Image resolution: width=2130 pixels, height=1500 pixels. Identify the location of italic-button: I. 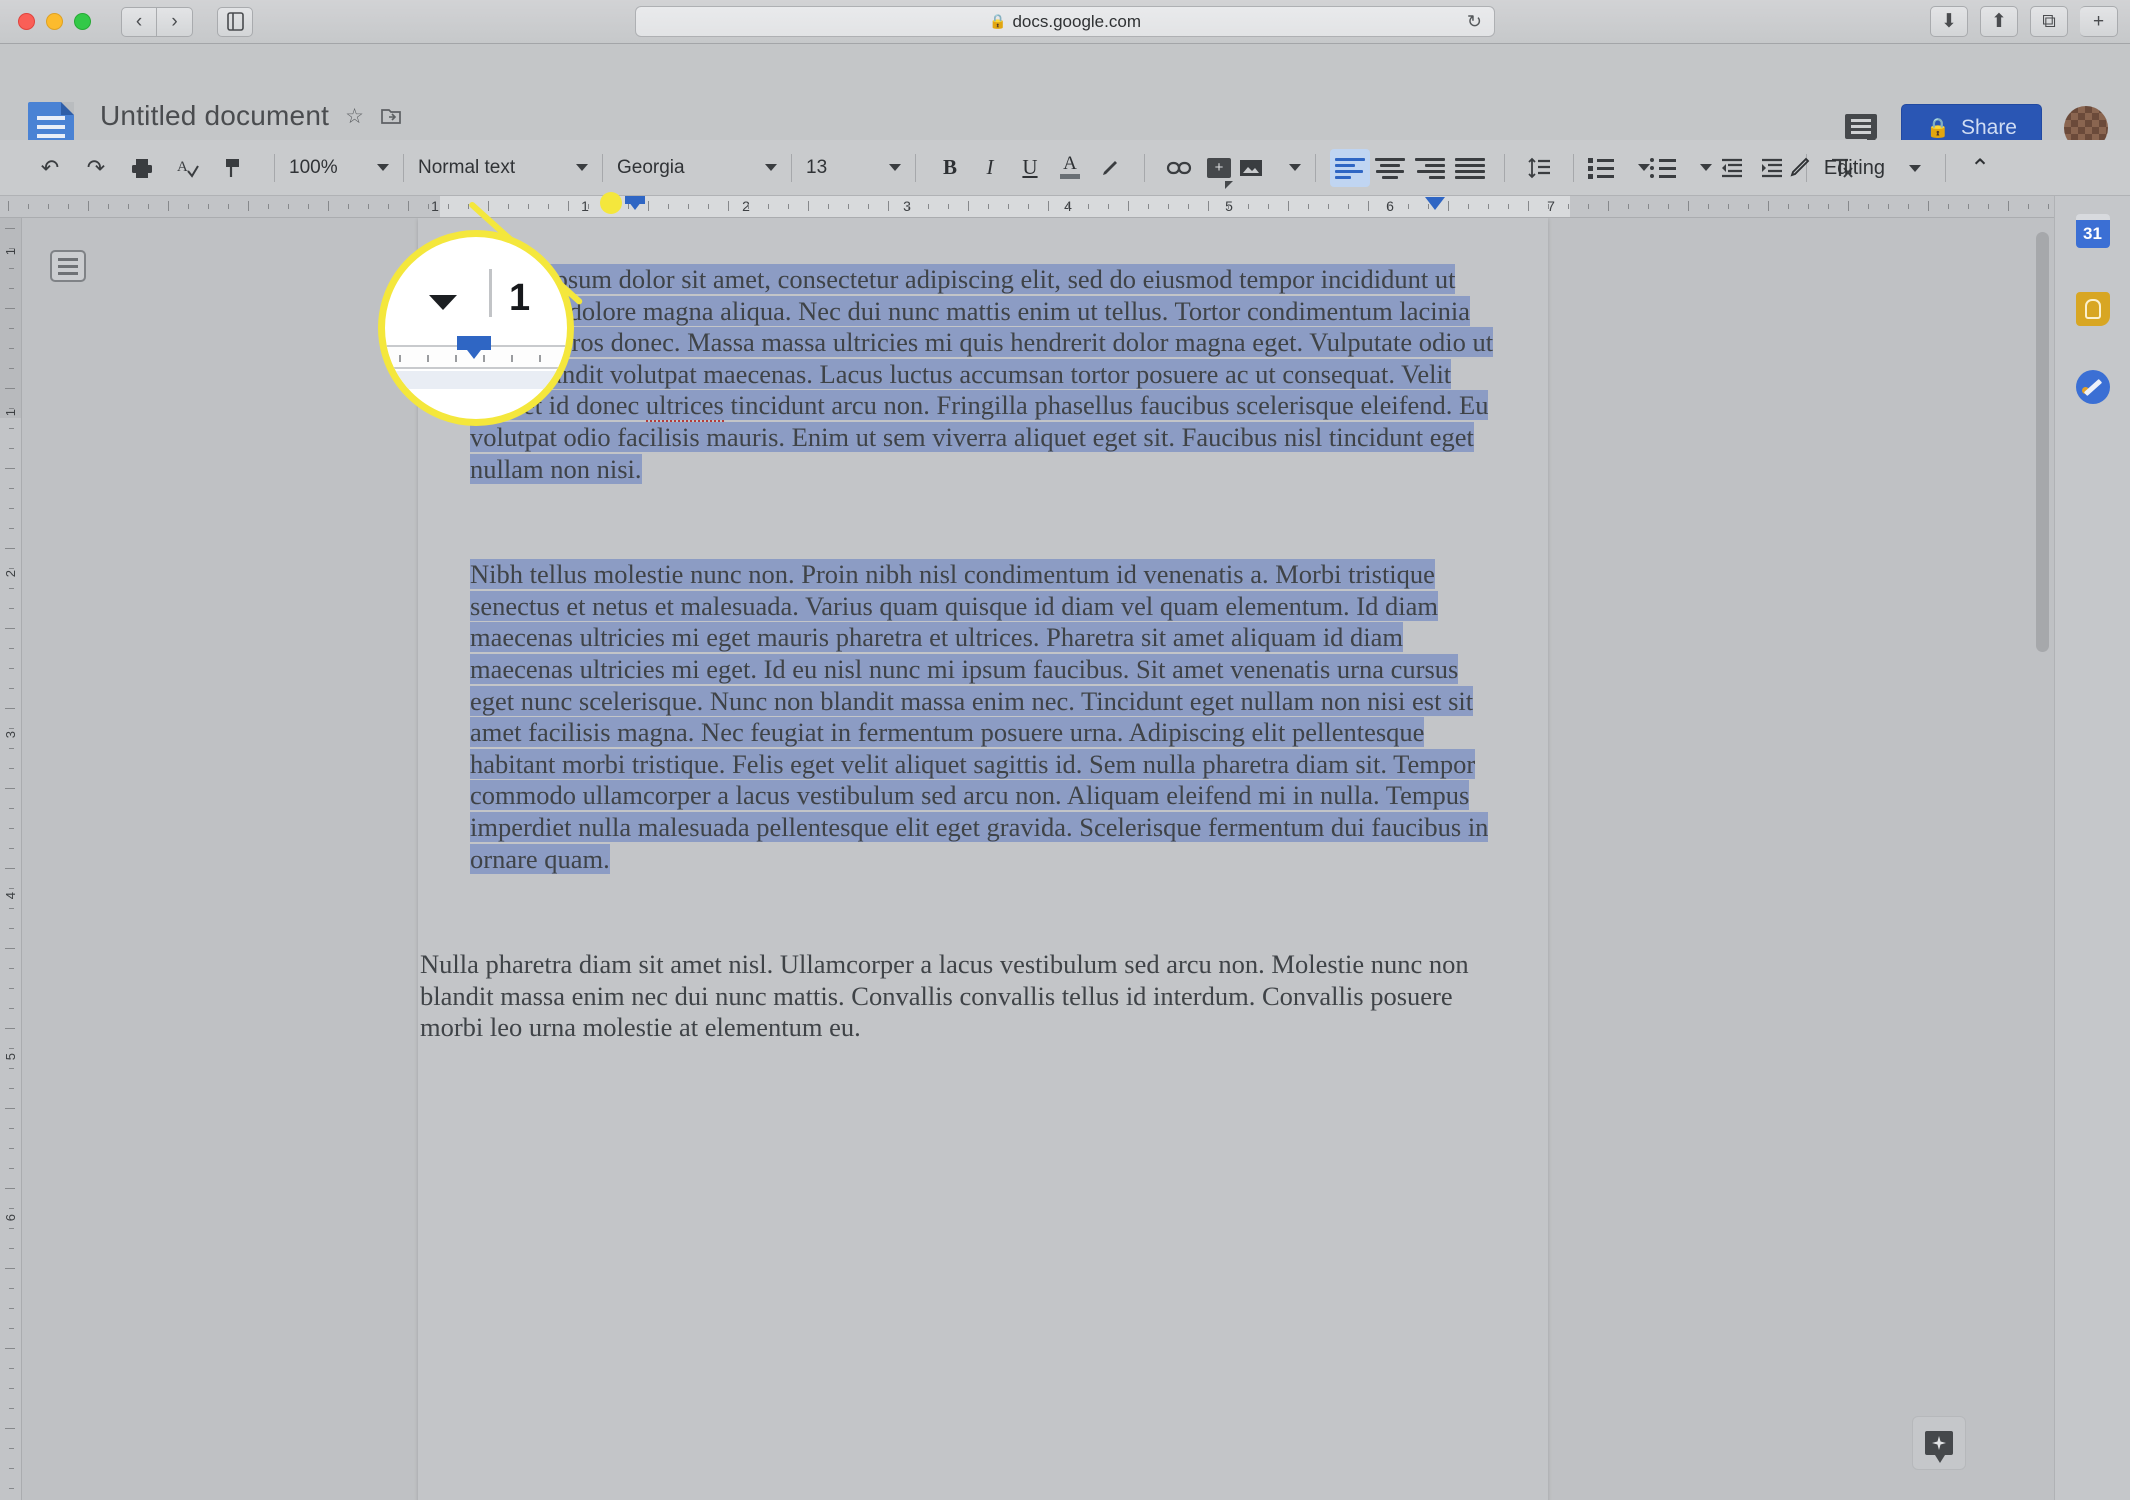
(990, 168).